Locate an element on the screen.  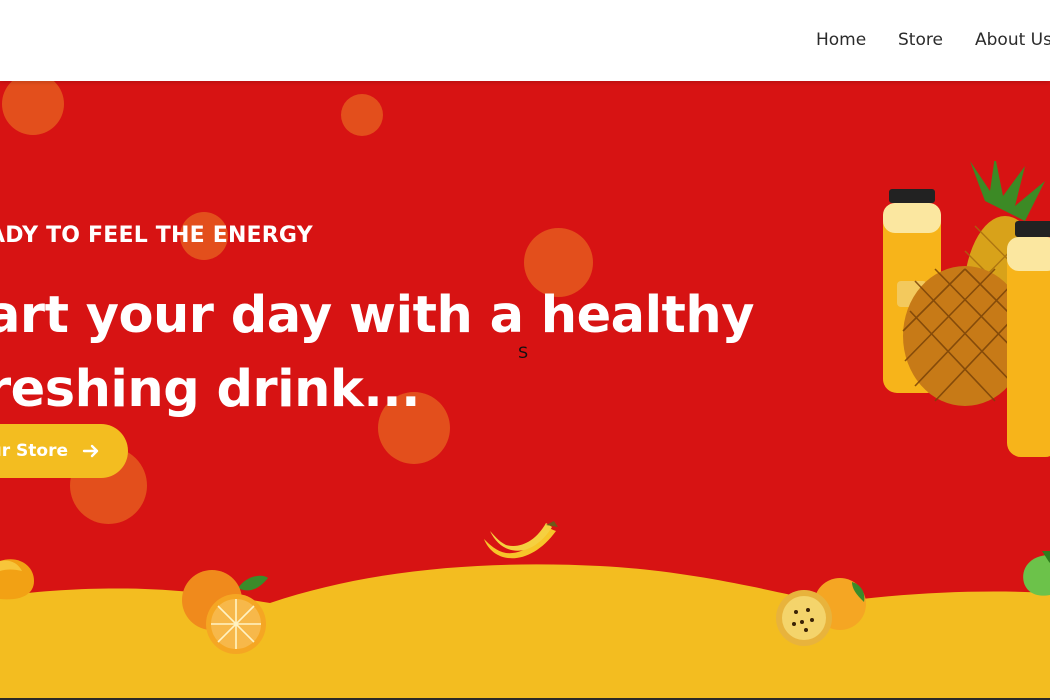
juice-bottles-pineapple-image is located at coordinates (966, 309).